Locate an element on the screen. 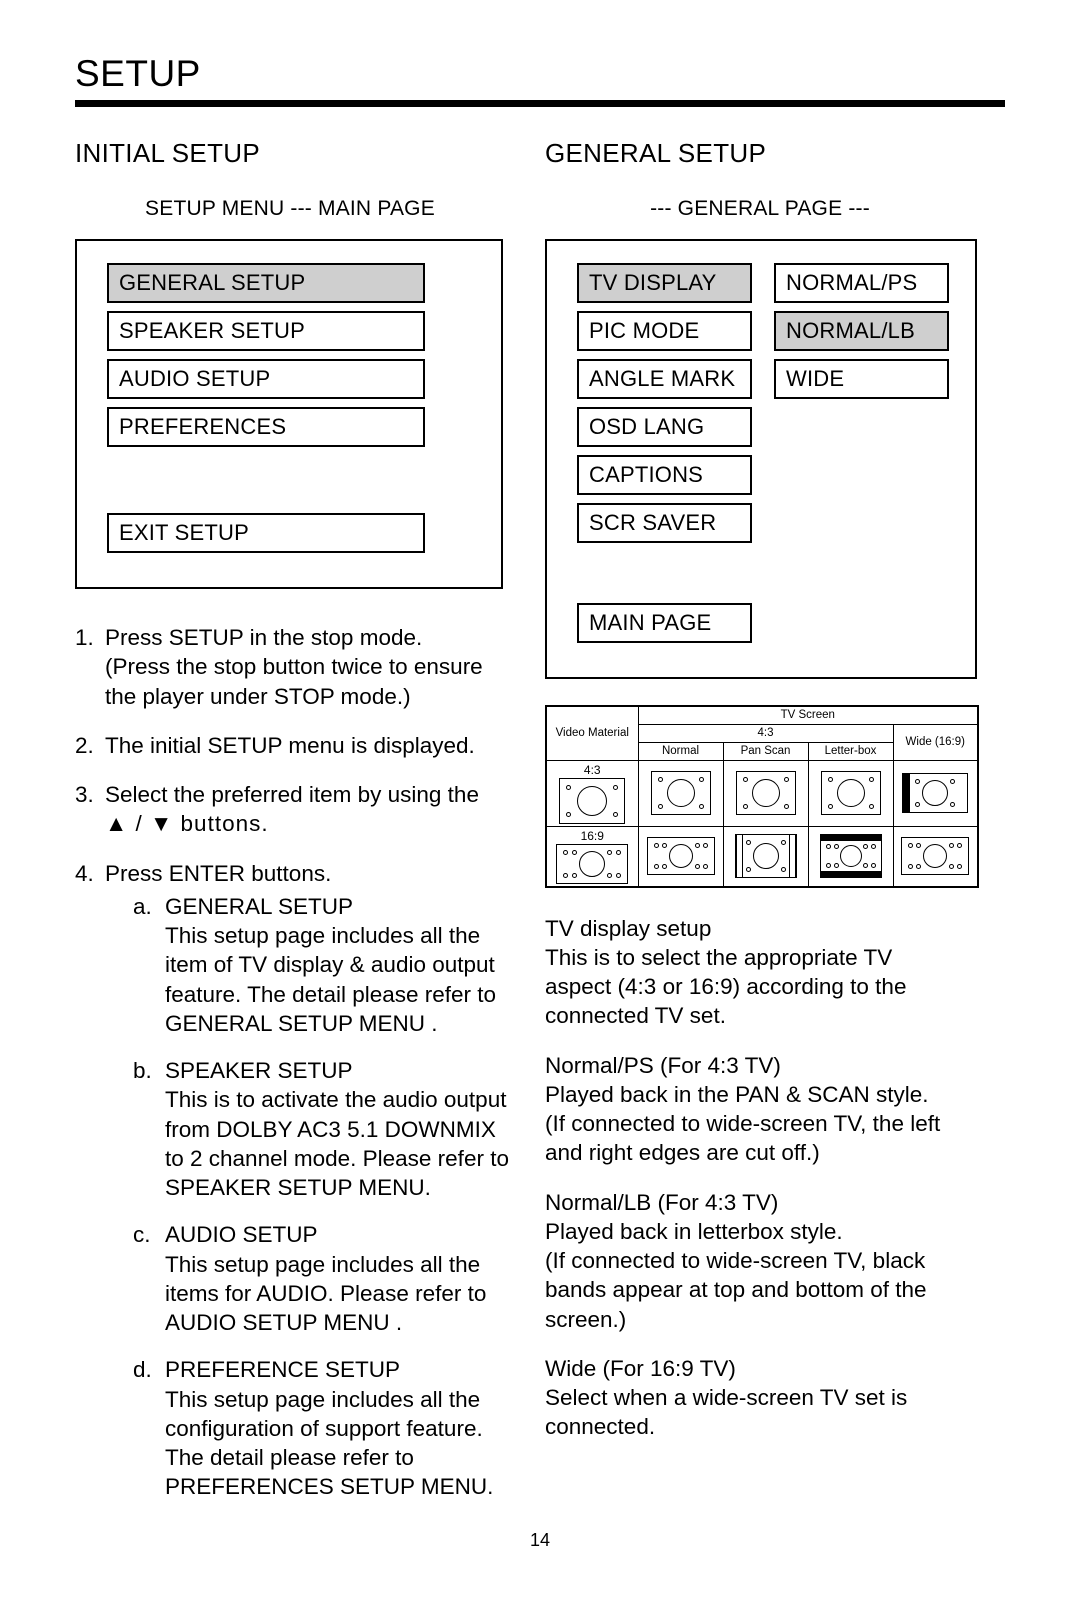 This screenshot has width=1080, height=1618. cell-43-normal is located at coordinates (680, 793).